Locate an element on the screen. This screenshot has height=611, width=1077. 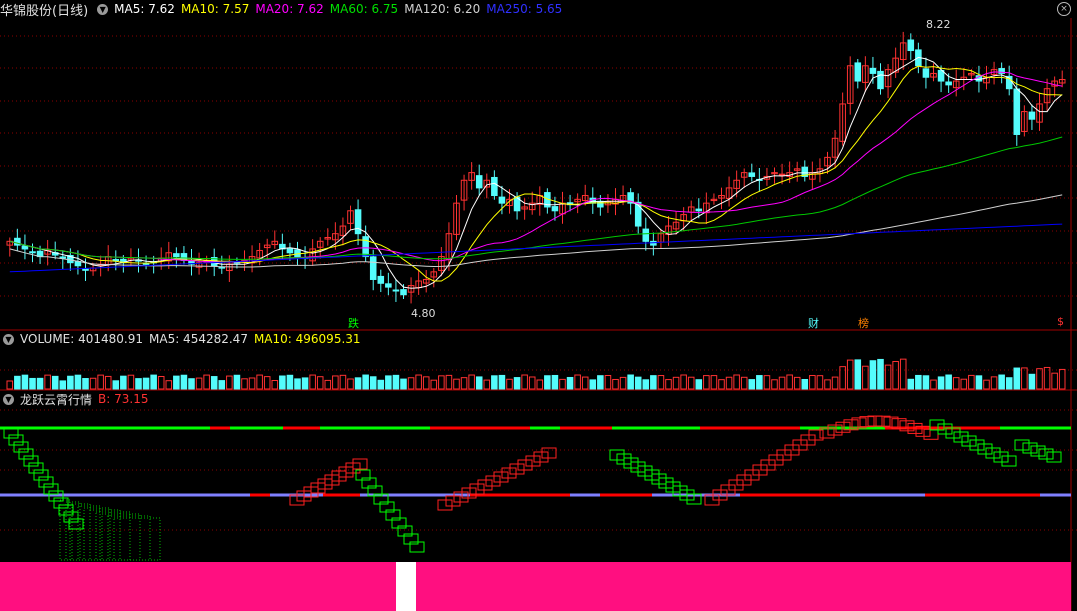
status-bar-gap is located at coordinates (406, 586).